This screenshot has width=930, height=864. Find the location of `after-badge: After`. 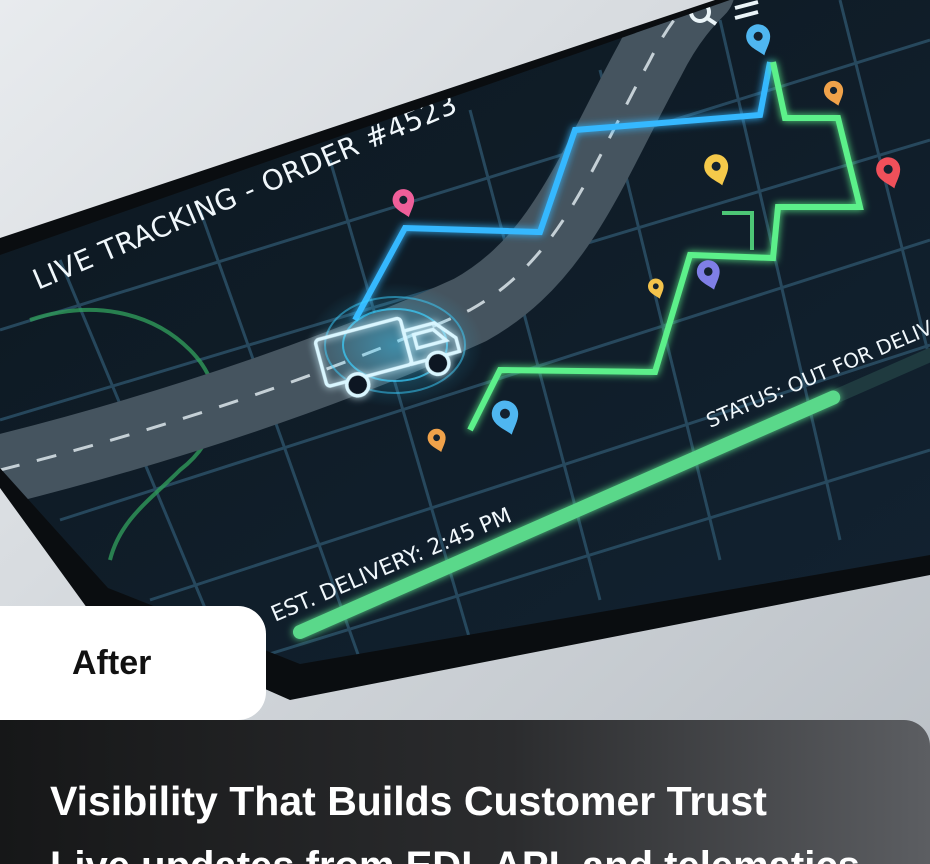

after-badge: After is located at coordinates (133, 663).